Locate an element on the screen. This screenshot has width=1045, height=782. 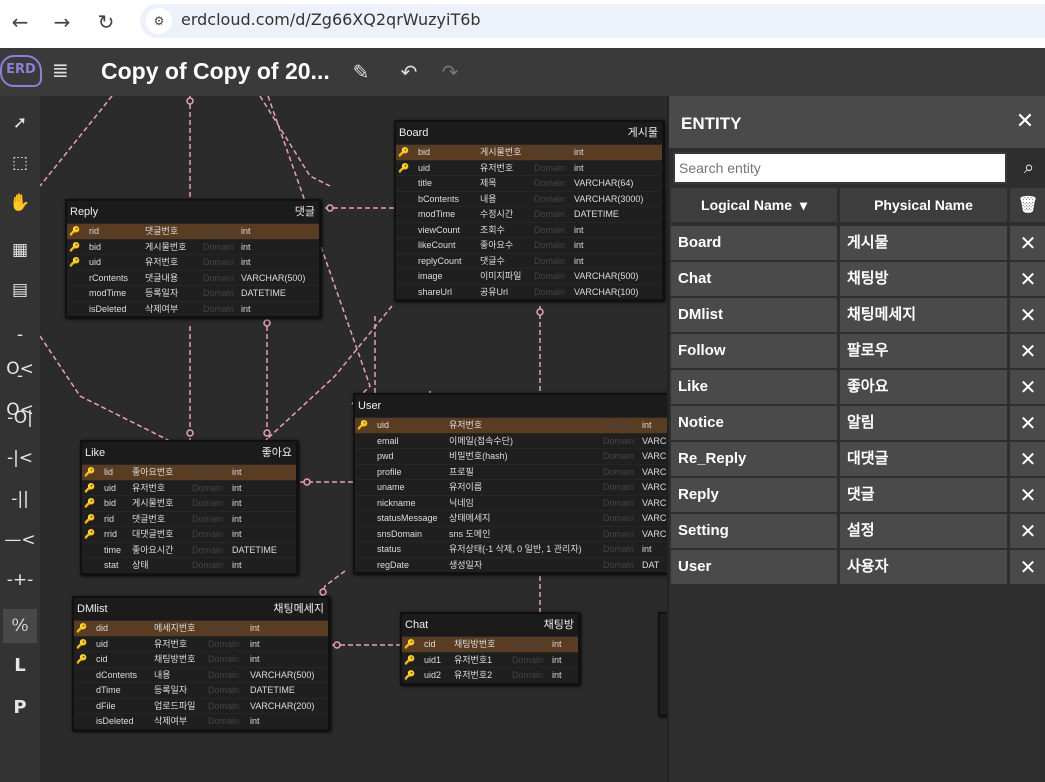
table-row: pwd 비밀번호(hash) Domain VARC is located at coordinates (511, 456).